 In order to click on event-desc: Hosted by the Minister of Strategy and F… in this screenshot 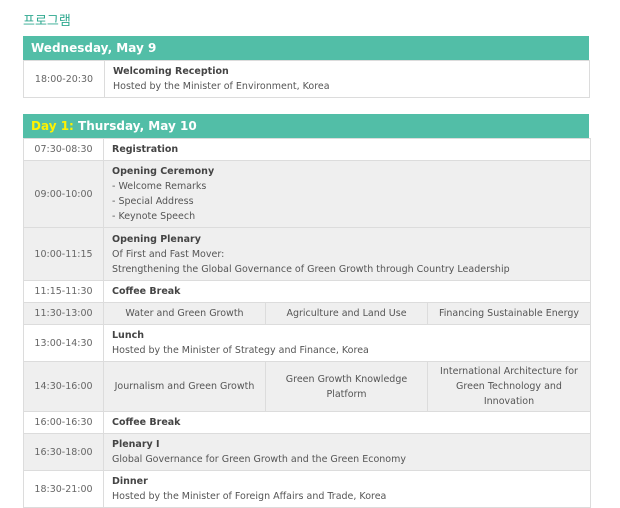, I will do `click(240, 350)`.